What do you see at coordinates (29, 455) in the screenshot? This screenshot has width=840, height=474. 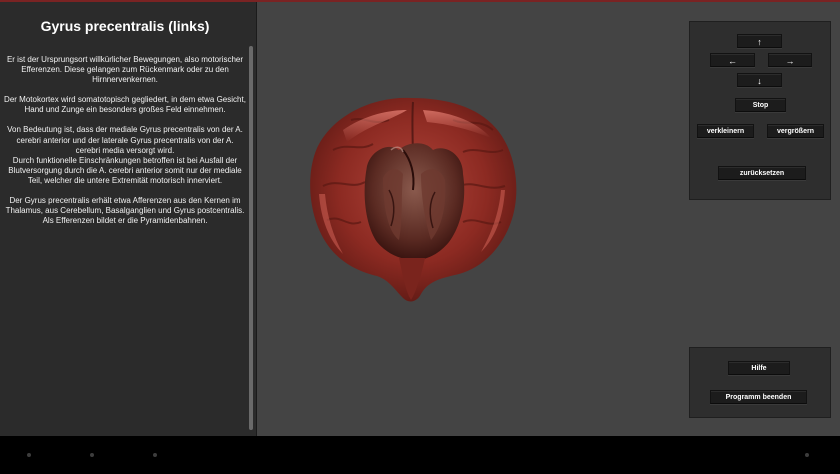 I see `back-icon` at bounding box center [29, 455].